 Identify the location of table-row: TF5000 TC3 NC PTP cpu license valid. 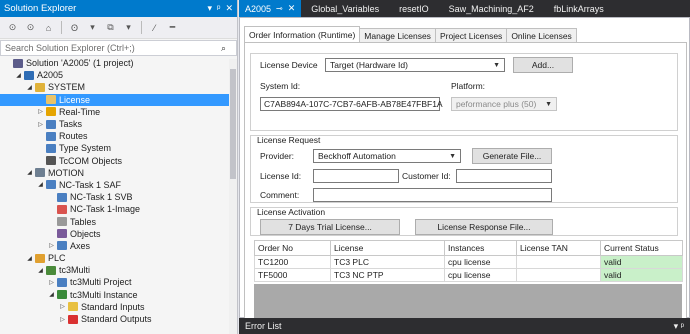
(468, 275).